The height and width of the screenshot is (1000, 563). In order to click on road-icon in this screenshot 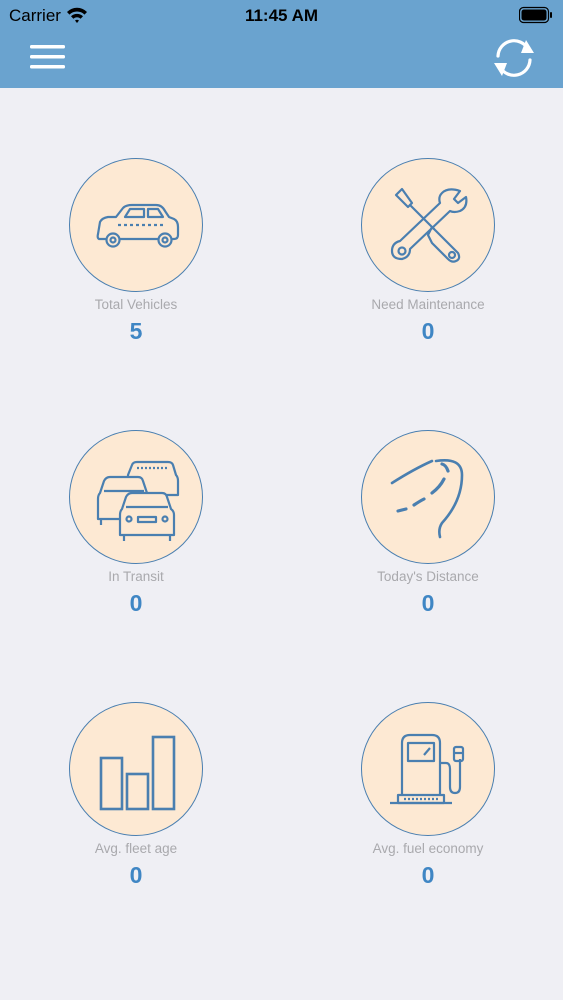, I will do `click(427, 499)`.